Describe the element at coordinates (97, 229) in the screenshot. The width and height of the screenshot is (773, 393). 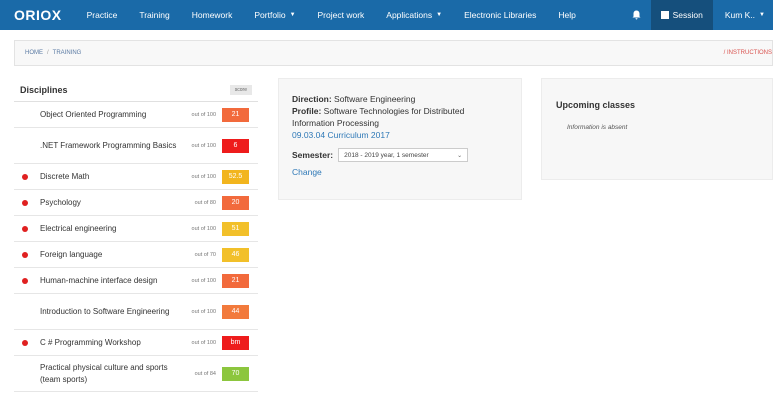
I see `discipline-name: Electrical engineering` at that location.